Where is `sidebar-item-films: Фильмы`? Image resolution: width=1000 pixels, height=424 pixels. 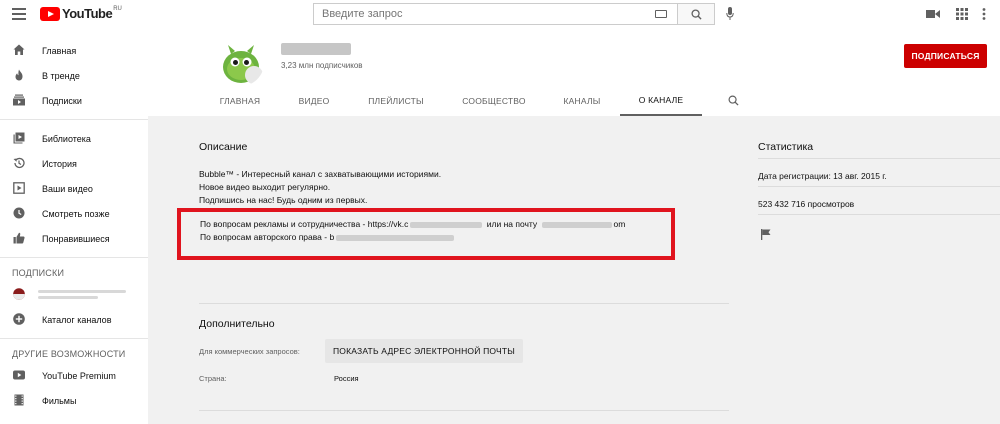
sidebar-item-films: Фильмы is located at coordinates (74, 400).